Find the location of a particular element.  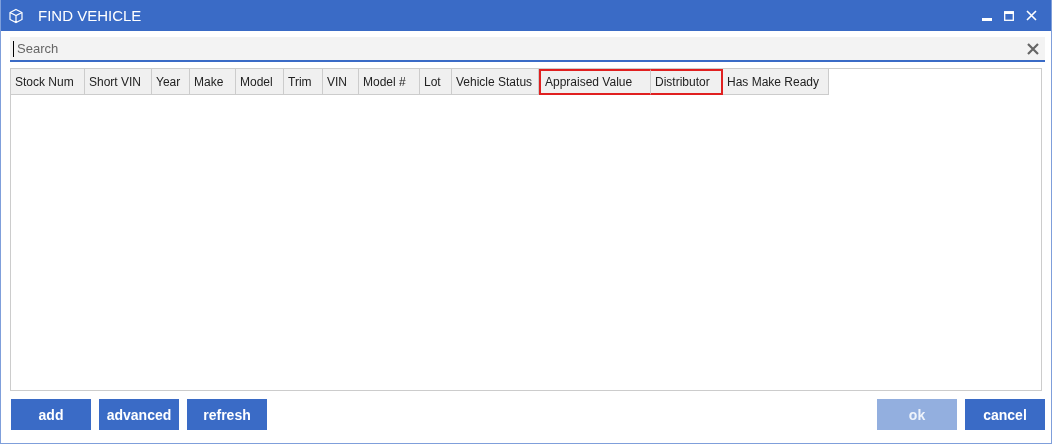

column-header: Distributor is located at coordinates (687, 82).